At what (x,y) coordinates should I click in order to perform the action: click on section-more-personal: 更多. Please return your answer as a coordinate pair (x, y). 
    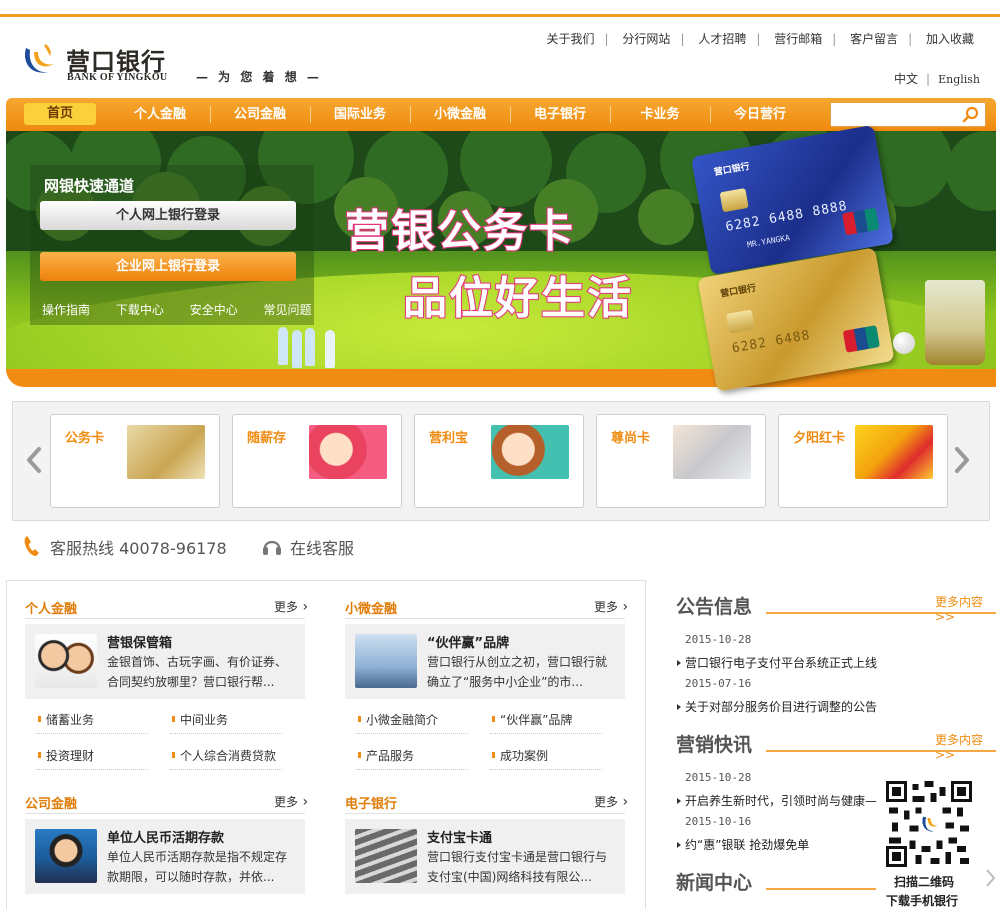
    Looking at the image, I should click on (291, 606).